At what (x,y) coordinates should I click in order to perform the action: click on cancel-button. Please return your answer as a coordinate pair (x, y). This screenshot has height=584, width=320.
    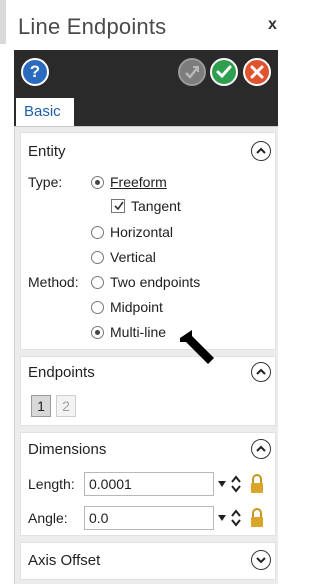
    Looking at the image, I should click on (257, 72).